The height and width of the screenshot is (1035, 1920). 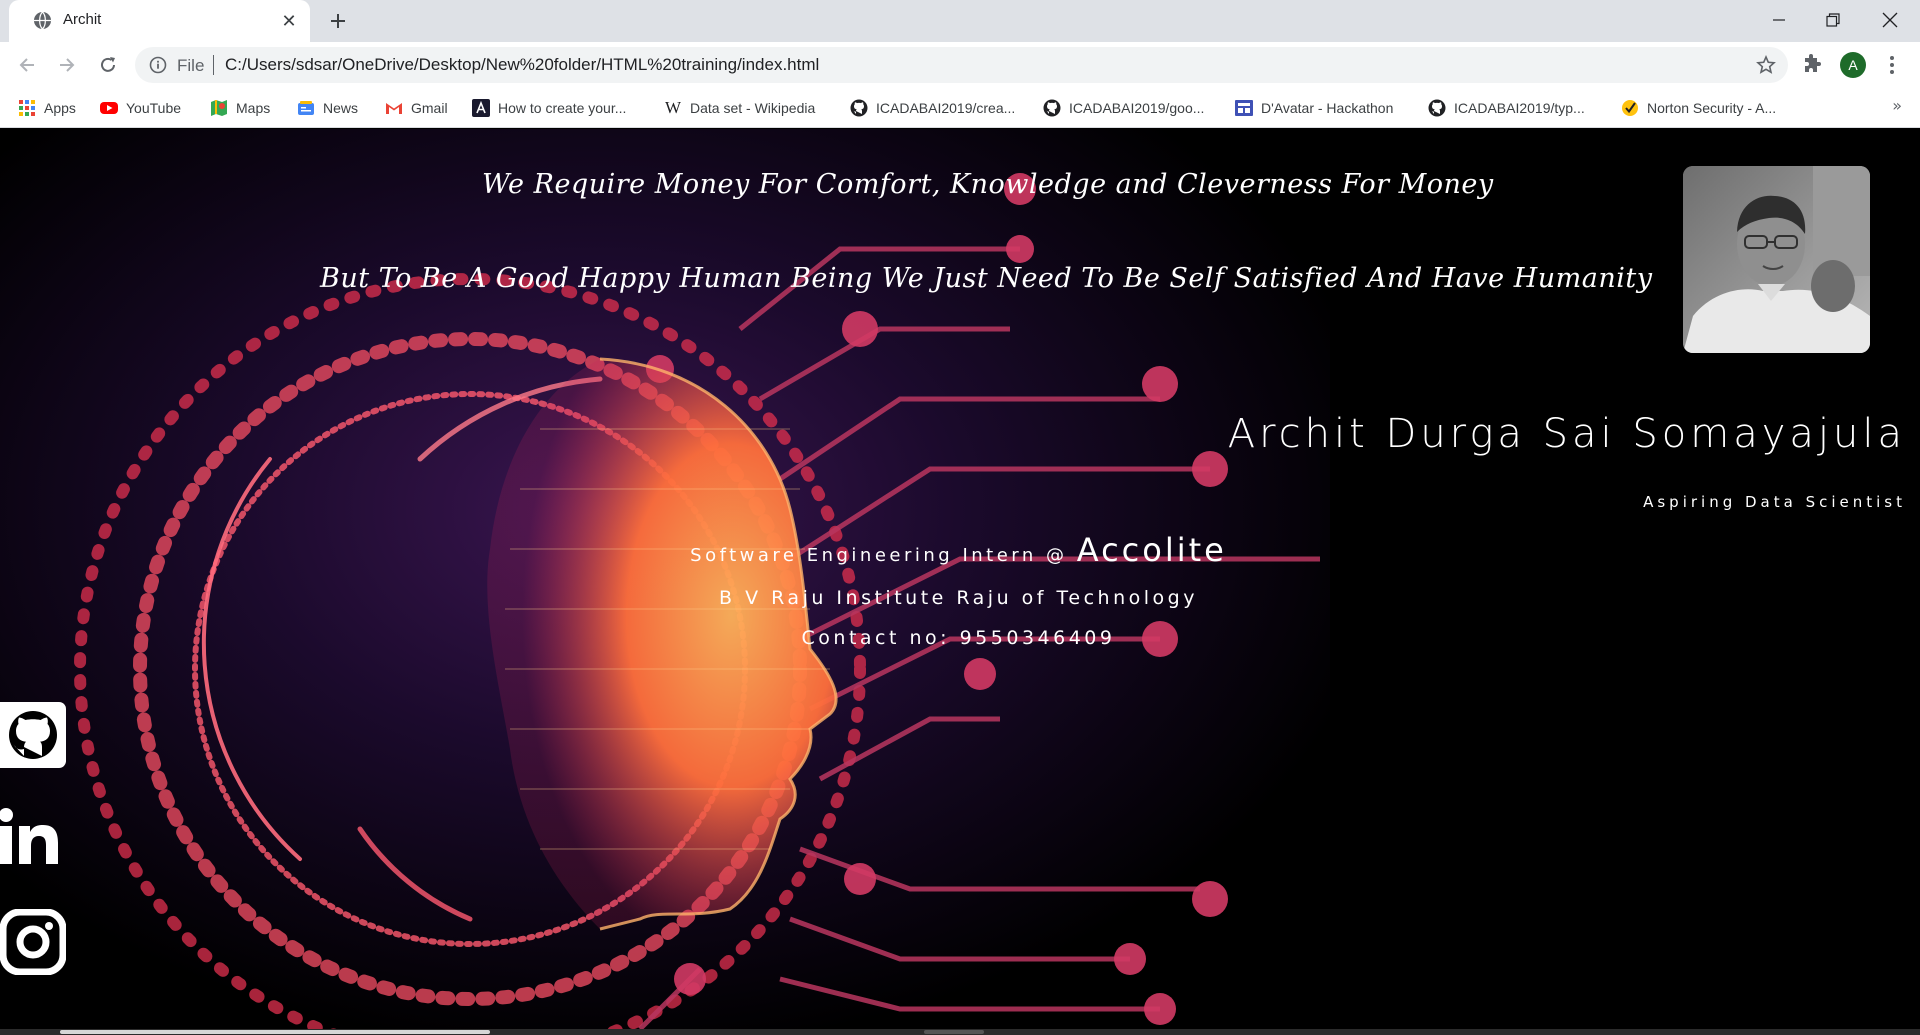 I want to click on minimize-icon, so click(x=1779, y=20).